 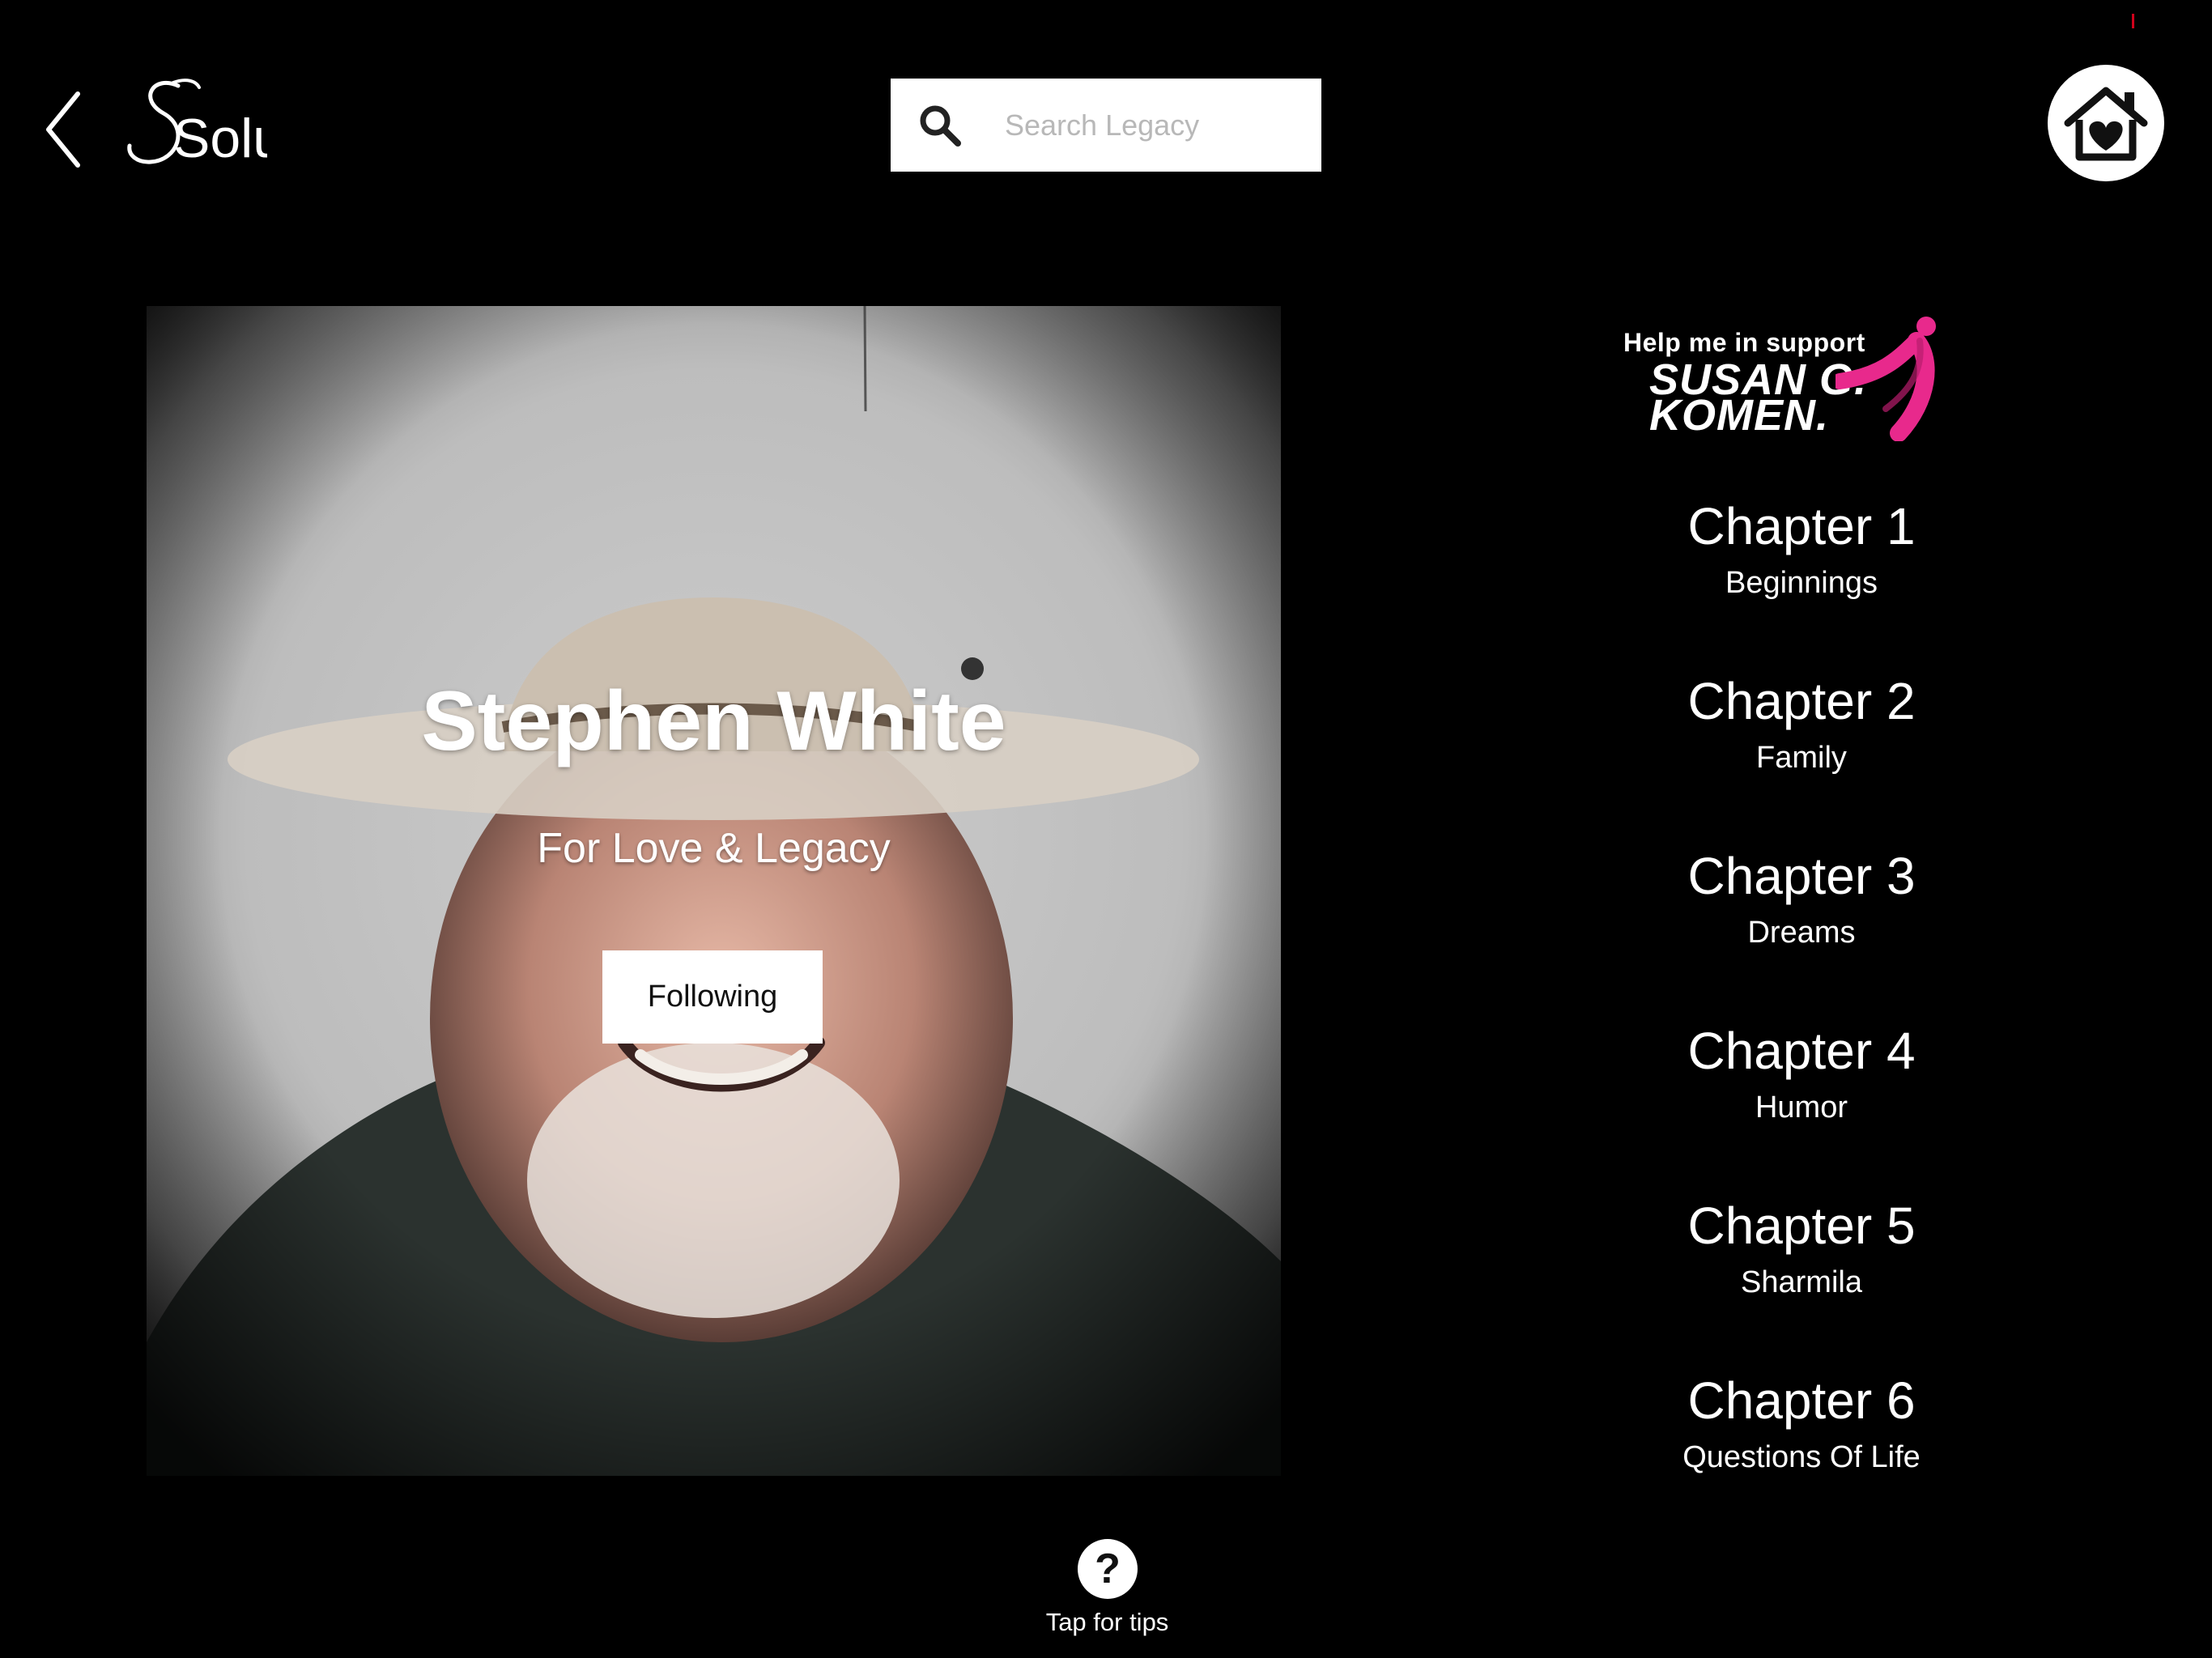 What do you see at coordinates (1801, 876) in the screenshot?
I see `chapter-title: Chapter 3` at bounding box center [1801, 876].